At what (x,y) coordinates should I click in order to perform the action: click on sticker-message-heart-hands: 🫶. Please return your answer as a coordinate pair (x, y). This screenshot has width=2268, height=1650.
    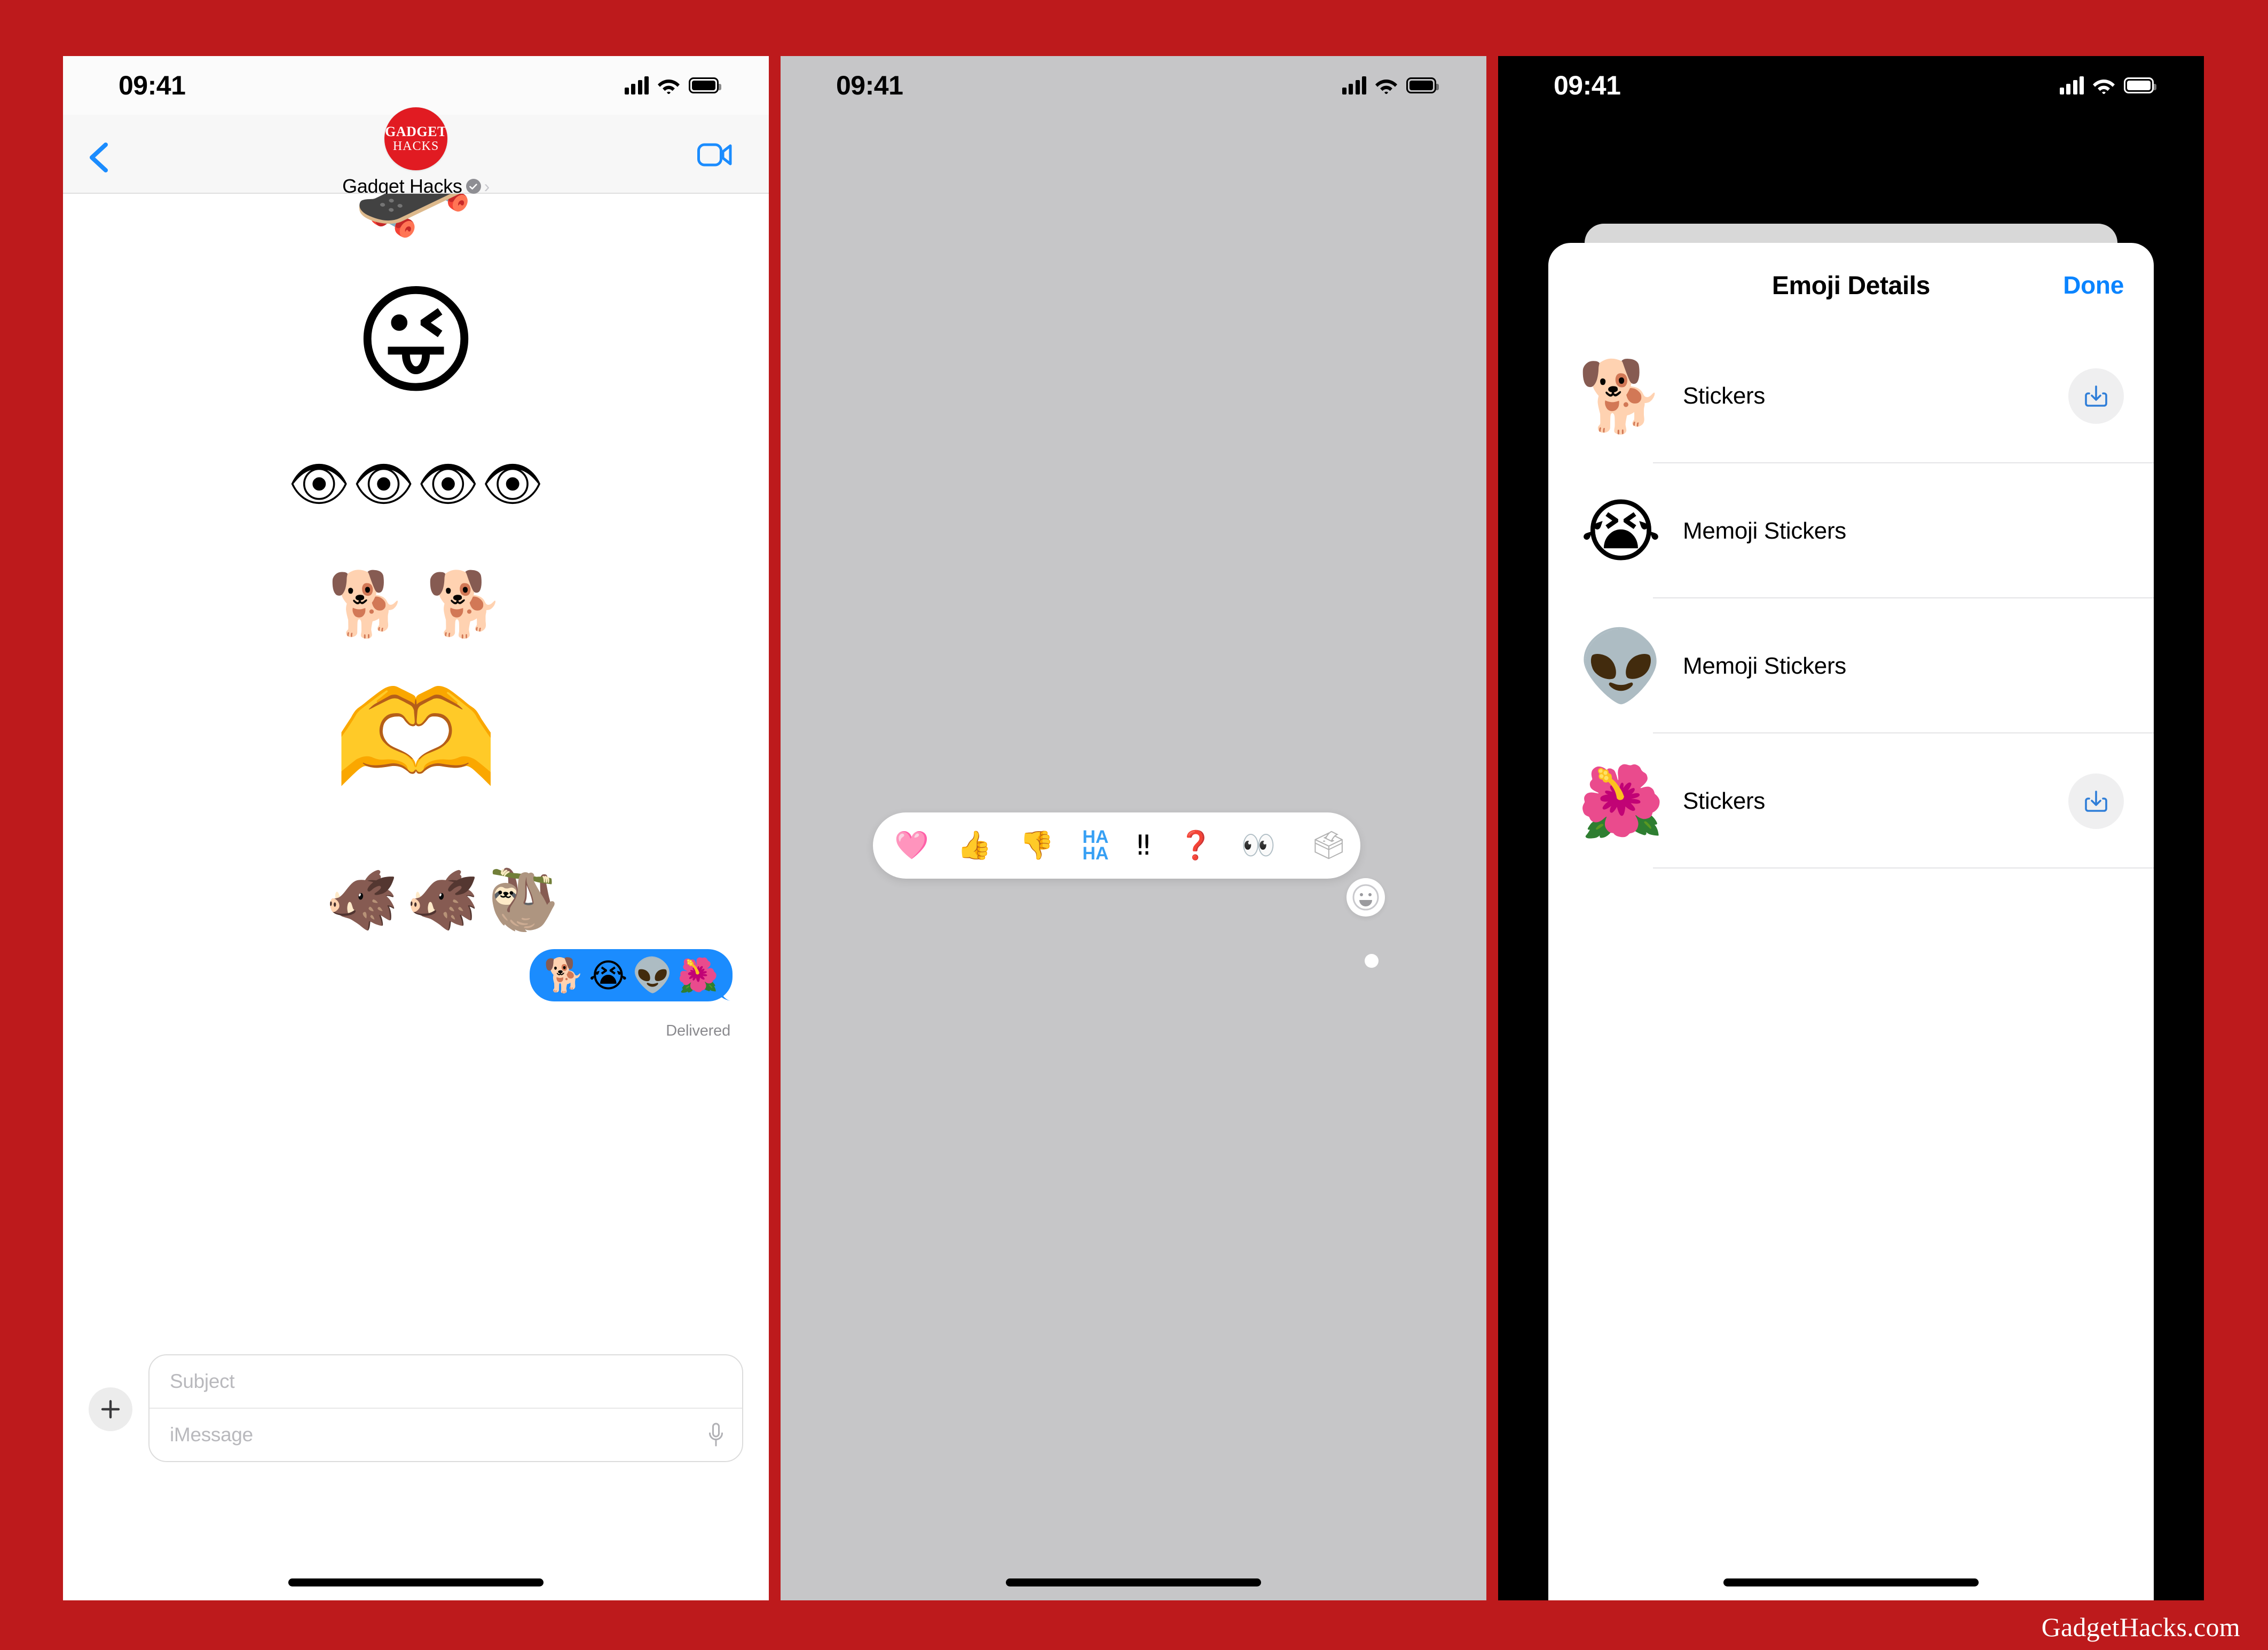
    Looking at the image, I should click on (416, 739).